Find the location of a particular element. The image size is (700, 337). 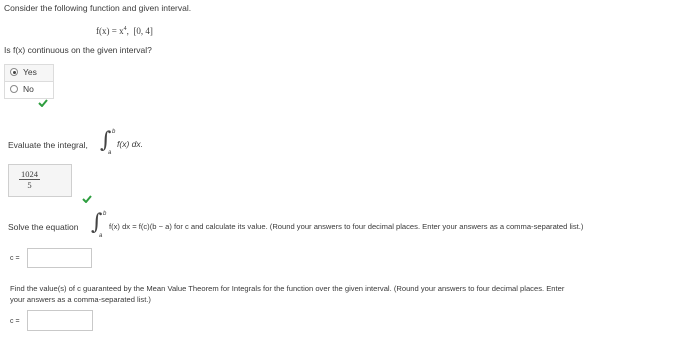

radio-no is located at coordinates (14, 89).